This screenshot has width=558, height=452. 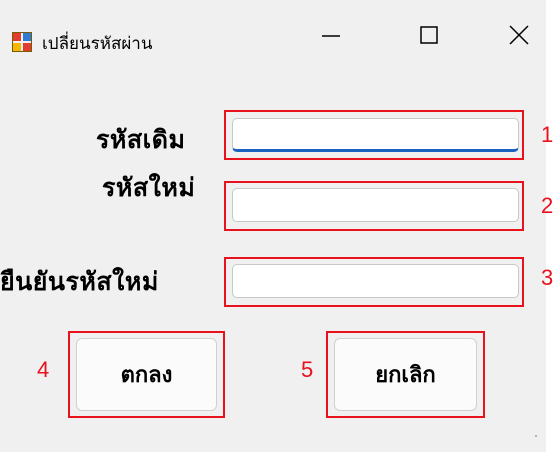 I want to click on close-button, so click(x=518, y=36).